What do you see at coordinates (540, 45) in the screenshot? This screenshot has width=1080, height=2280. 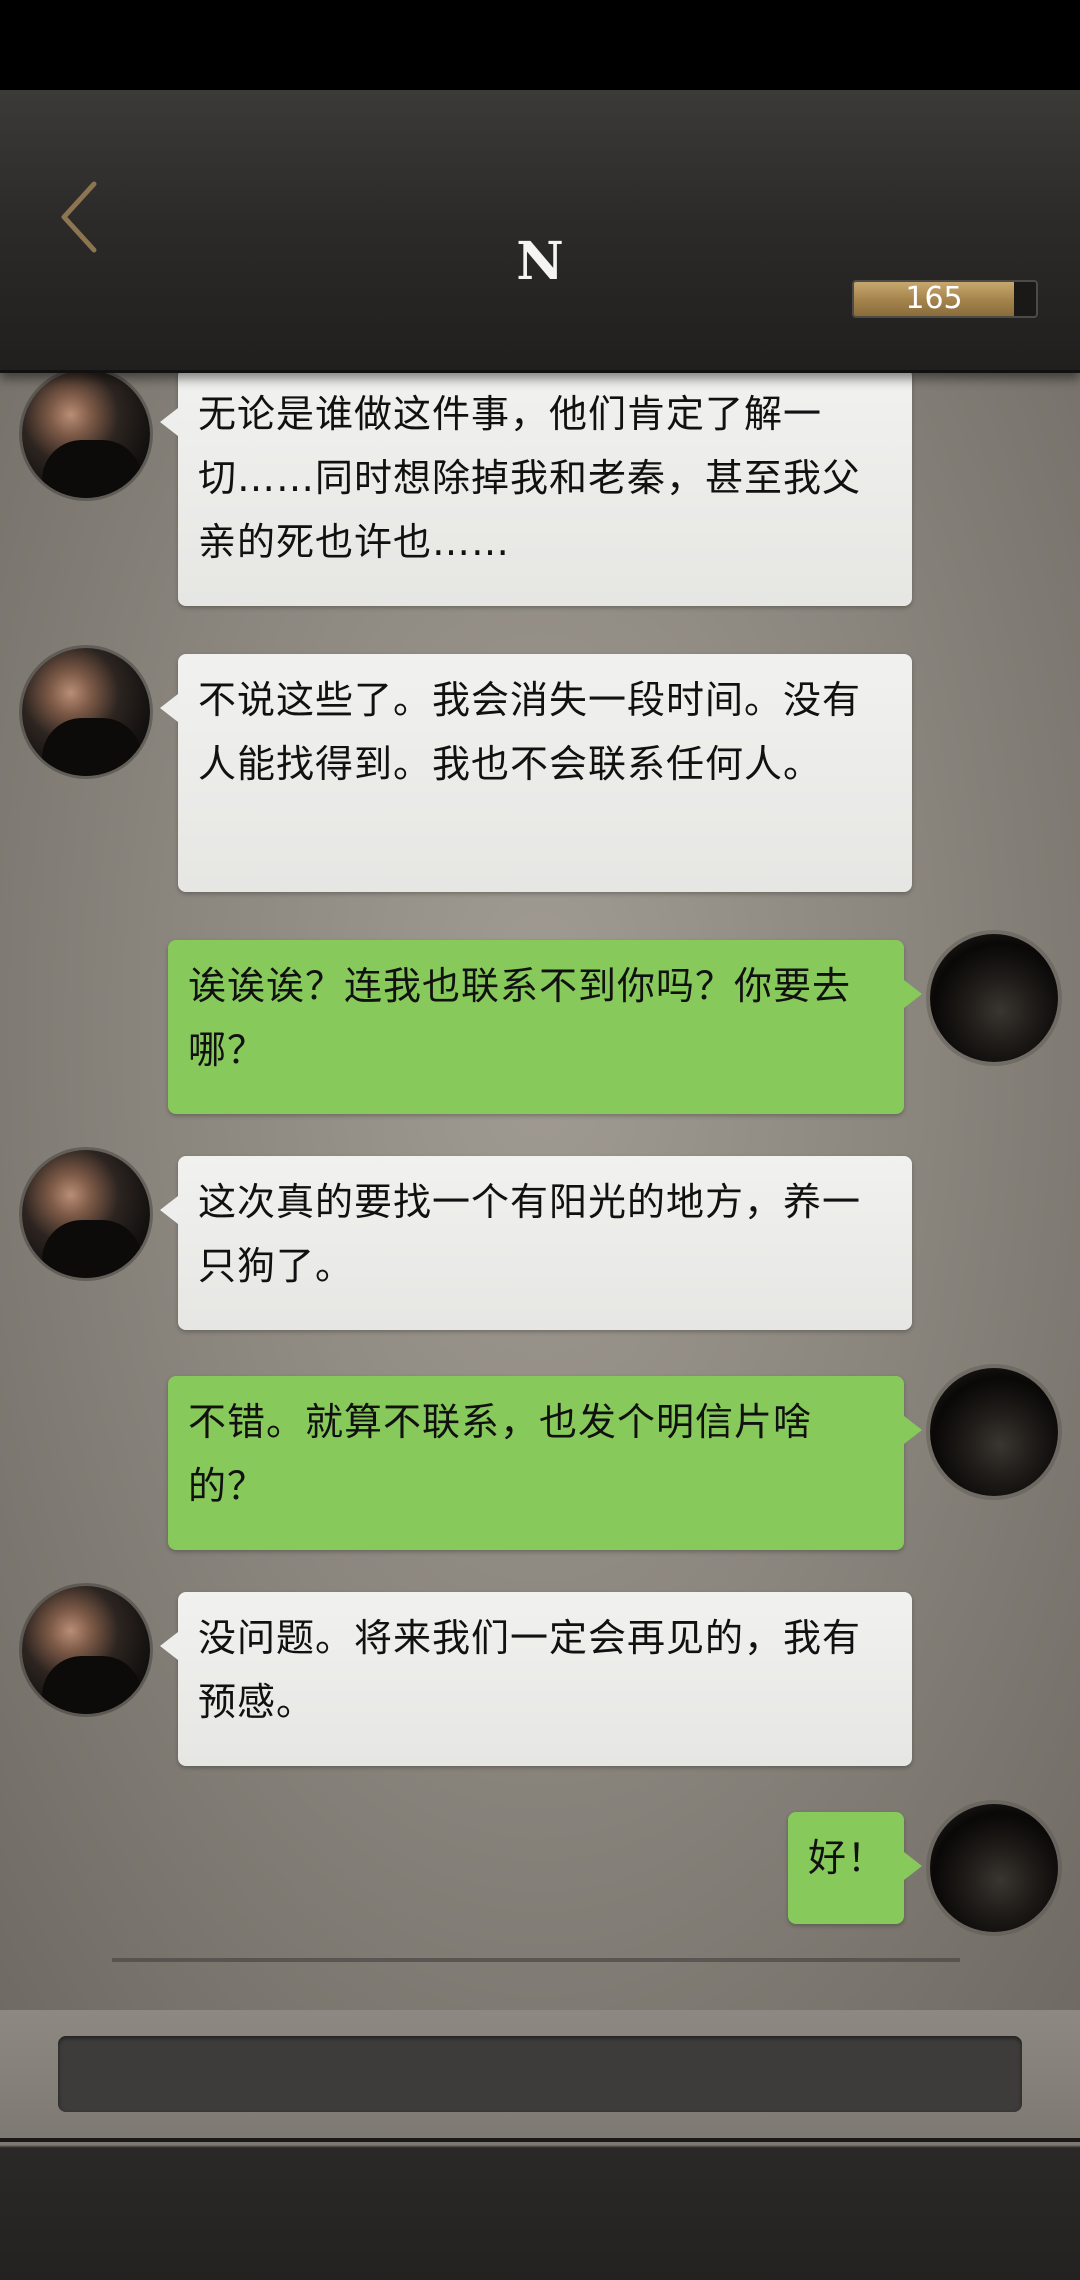 I see `status-bar` at bounding box center [540, 45].